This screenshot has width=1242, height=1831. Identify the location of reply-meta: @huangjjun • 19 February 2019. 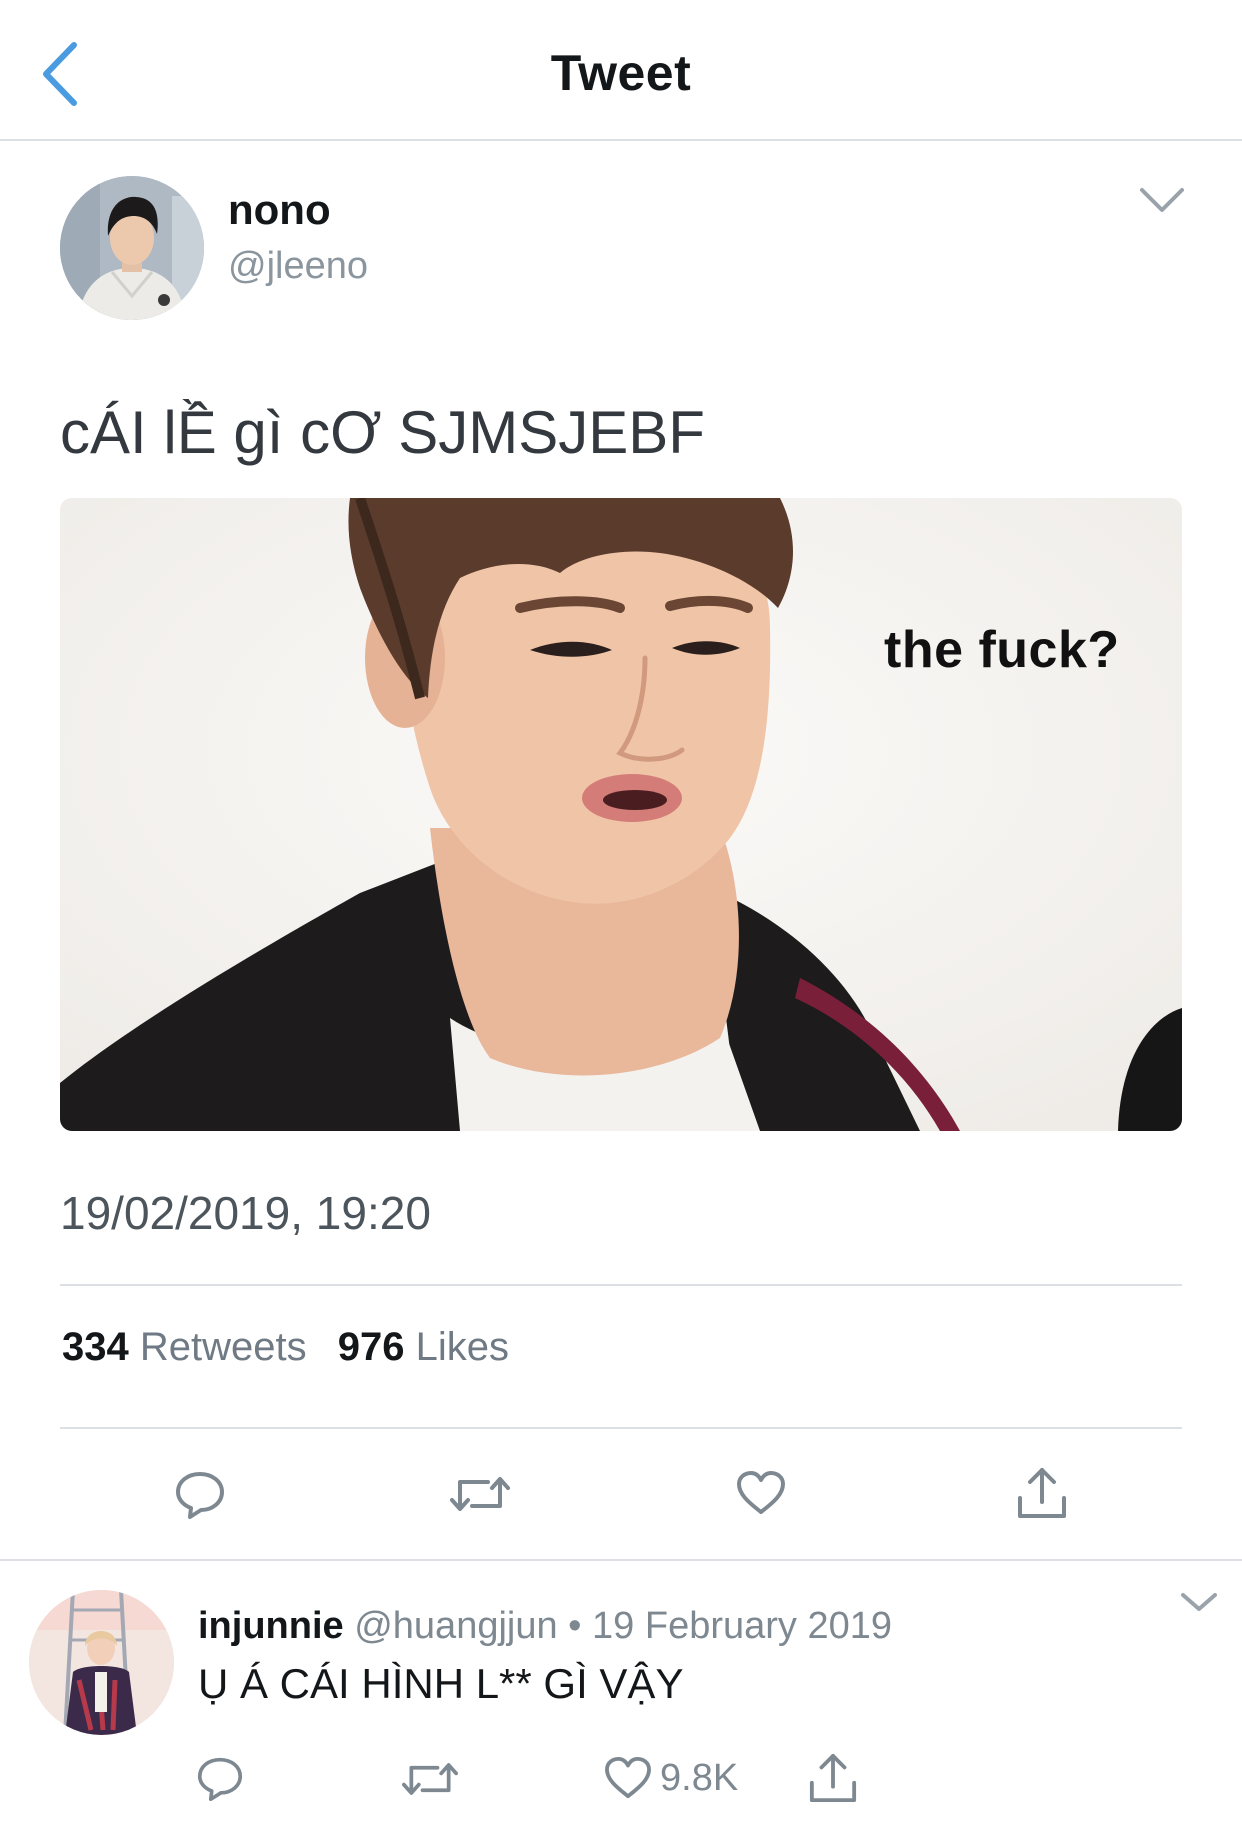
(623, 1626).